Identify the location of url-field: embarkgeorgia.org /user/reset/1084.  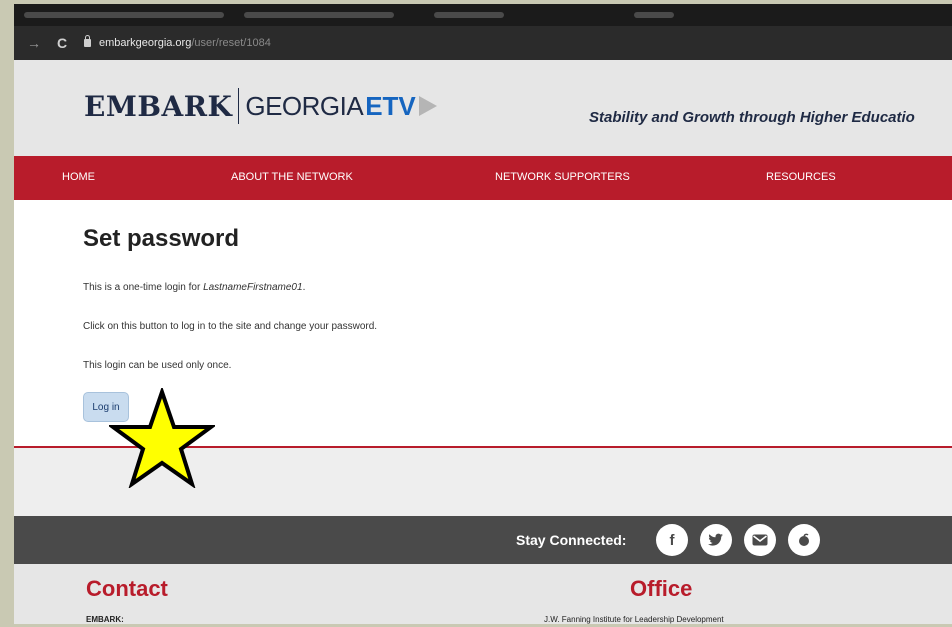
(177, 42).